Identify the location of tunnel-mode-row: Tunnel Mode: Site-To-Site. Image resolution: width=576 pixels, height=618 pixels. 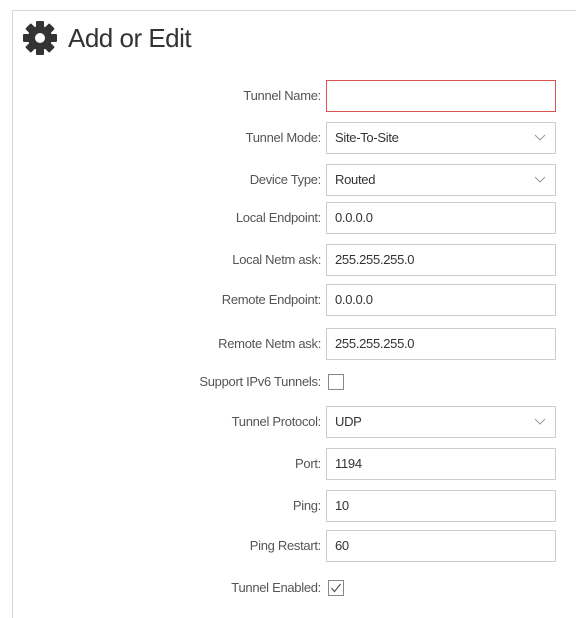
(288, 138).